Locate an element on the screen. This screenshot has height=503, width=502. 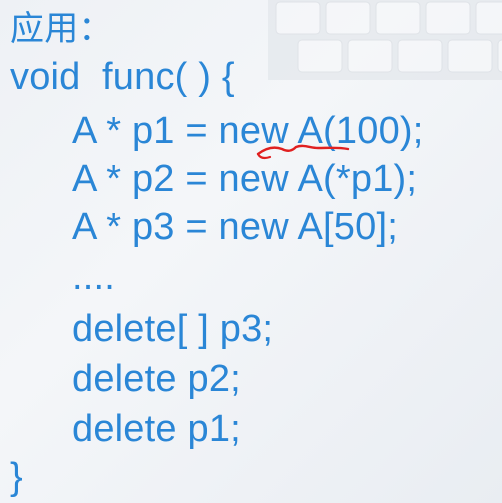
heading-text: 应用： is located at coordinates (61, 29).